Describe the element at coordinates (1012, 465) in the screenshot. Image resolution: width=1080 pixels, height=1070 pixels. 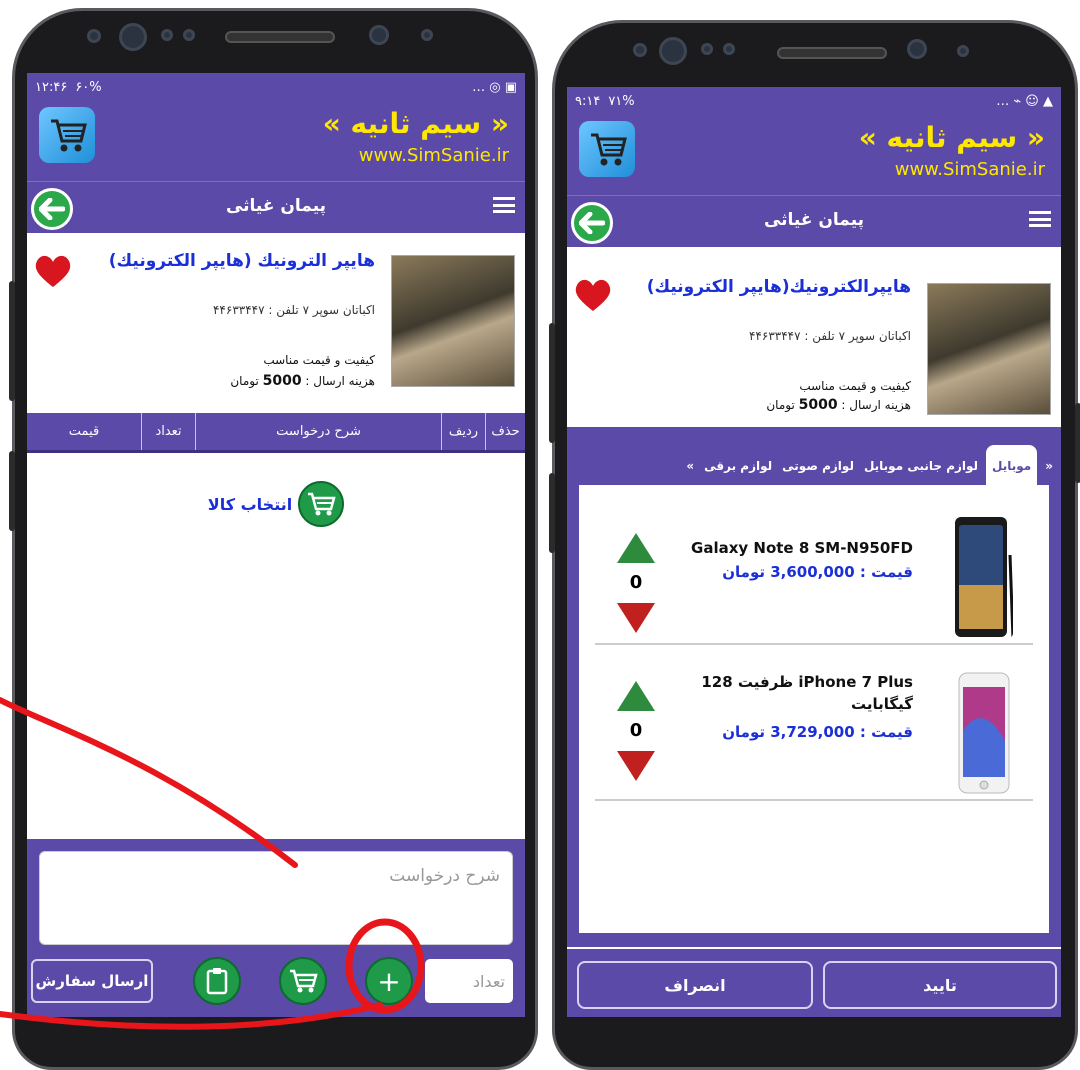
I see `tab-mobile: موبایل` at that location.